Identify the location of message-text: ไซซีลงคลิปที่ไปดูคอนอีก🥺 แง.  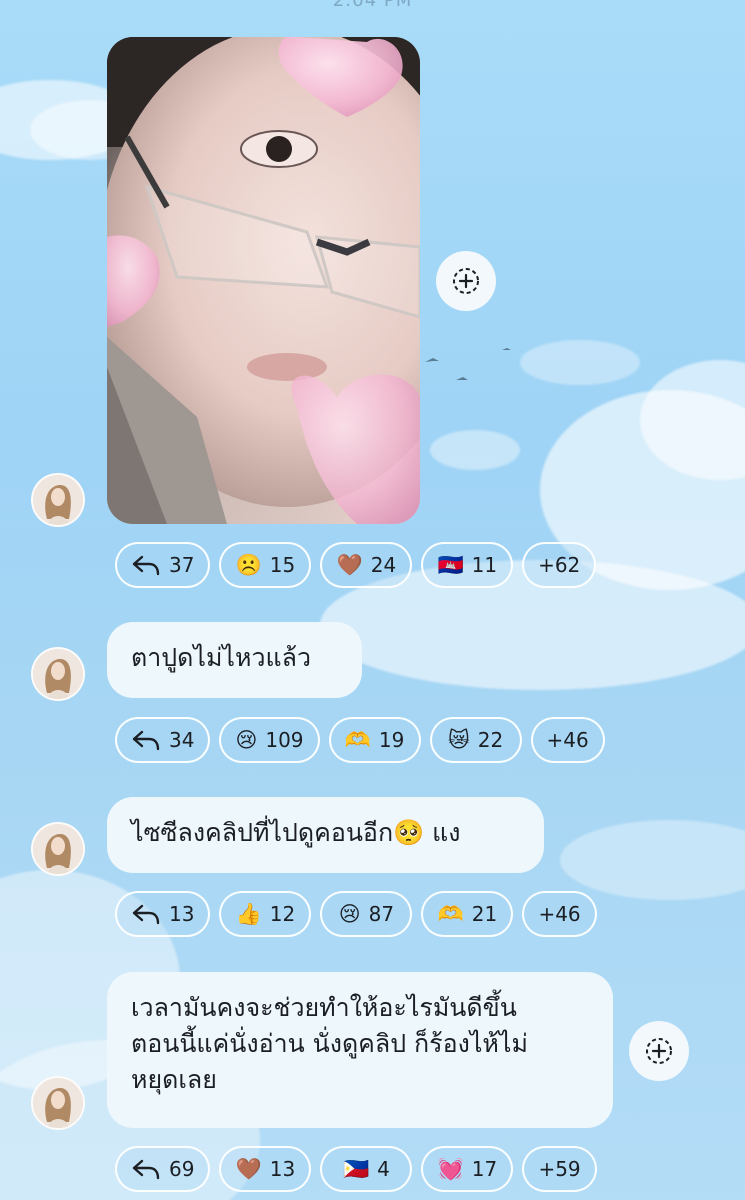
(296, 832).